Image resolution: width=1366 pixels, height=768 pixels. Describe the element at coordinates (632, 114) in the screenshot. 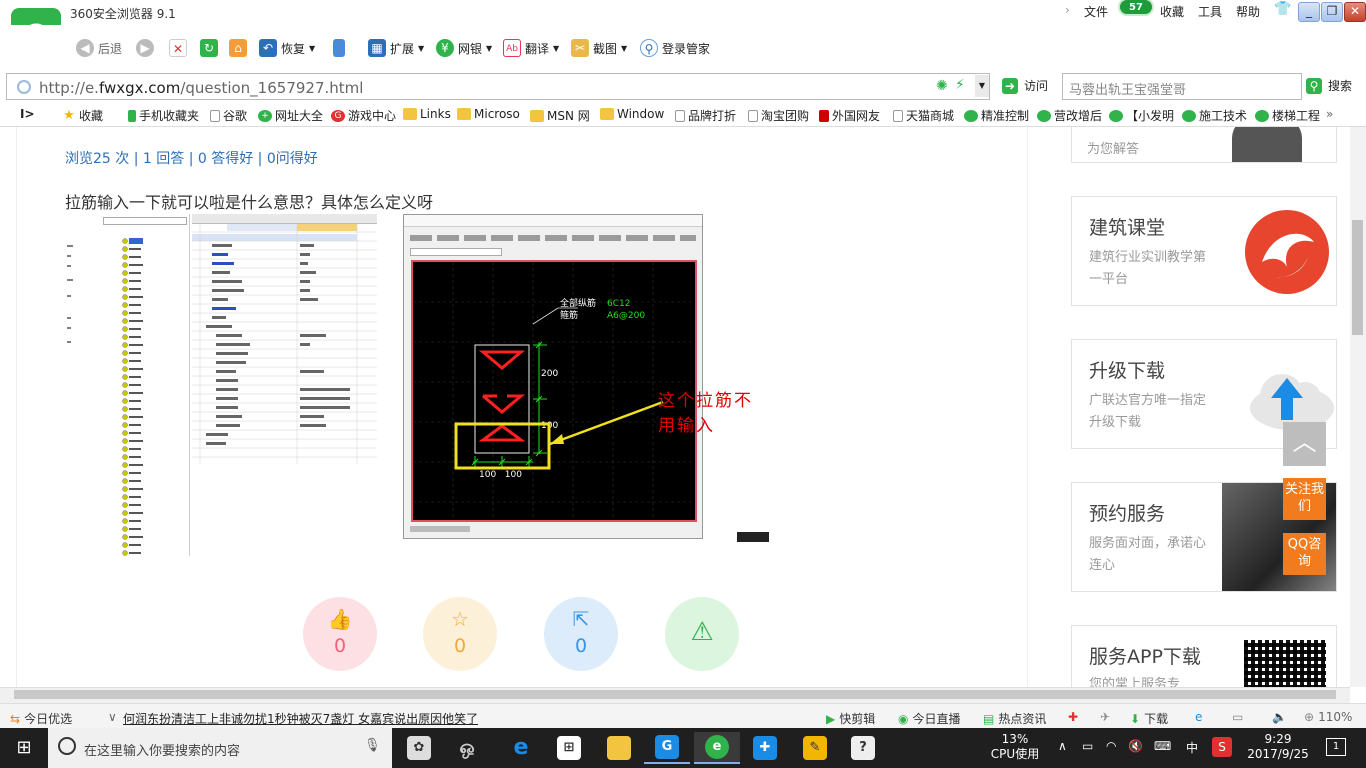

I see `fav-item-8: Window` at that location.